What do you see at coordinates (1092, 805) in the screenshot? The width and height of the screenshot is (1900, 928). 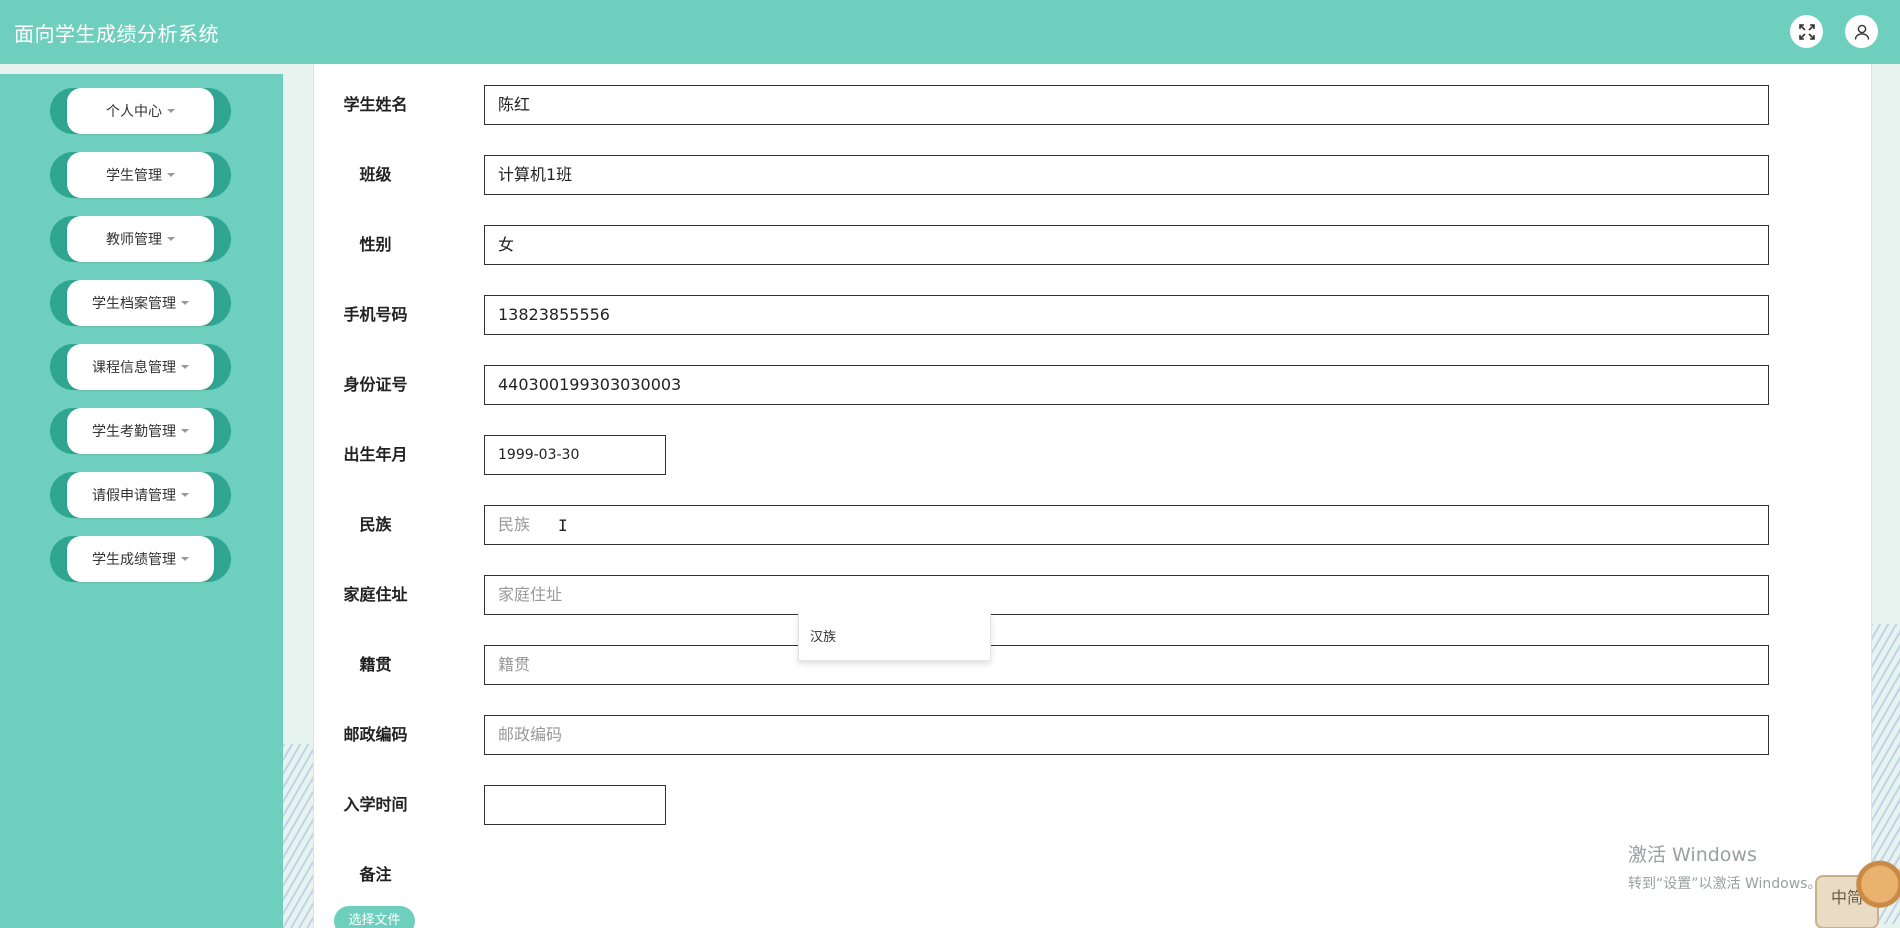 I see `form-row-enrollment-date: 入学时间` at bounding box center [1092, 805].